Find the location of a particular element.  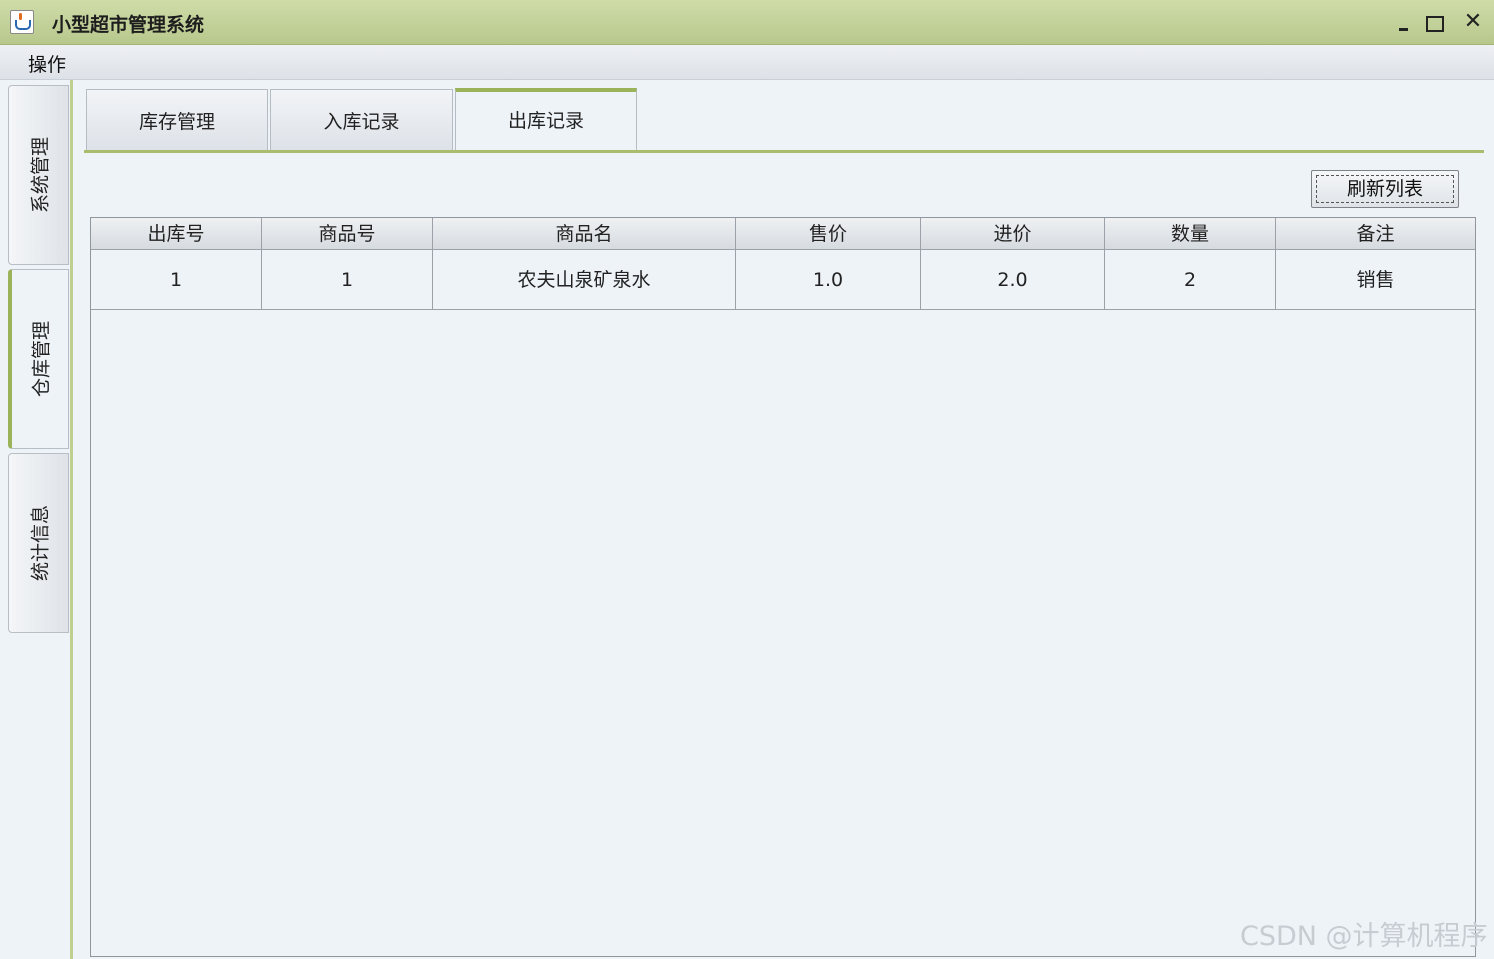

side-tab-system: 系统管理 is located at coordinates (38, 175).